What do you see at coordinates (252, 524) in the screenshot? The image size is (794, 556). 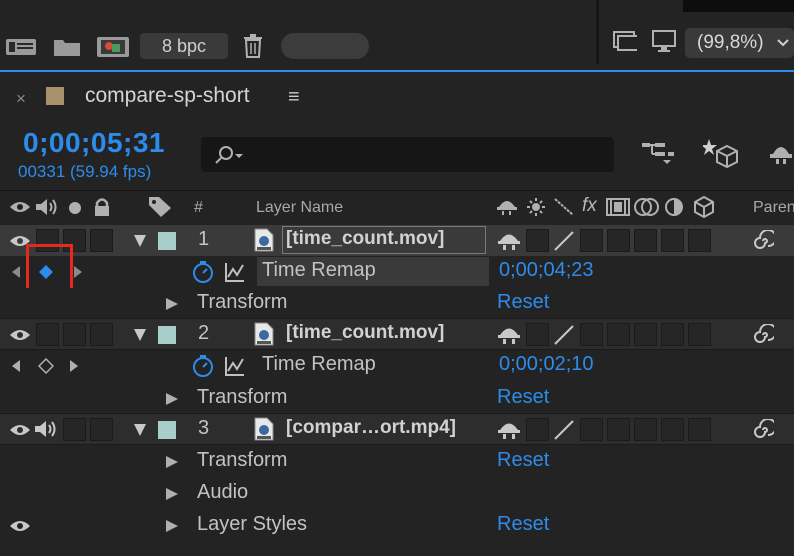 I see `property-label: Layer Styles` at bounding box center [252, 524].